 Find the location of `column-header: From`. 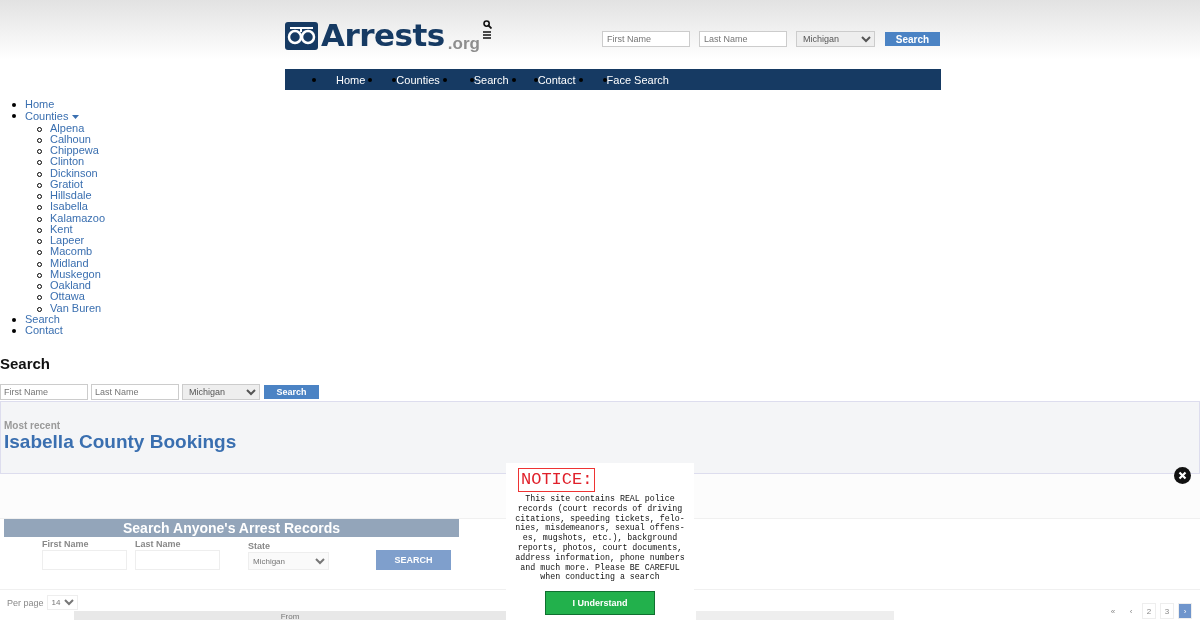

column-header: From is located at coordinates (290, 615).